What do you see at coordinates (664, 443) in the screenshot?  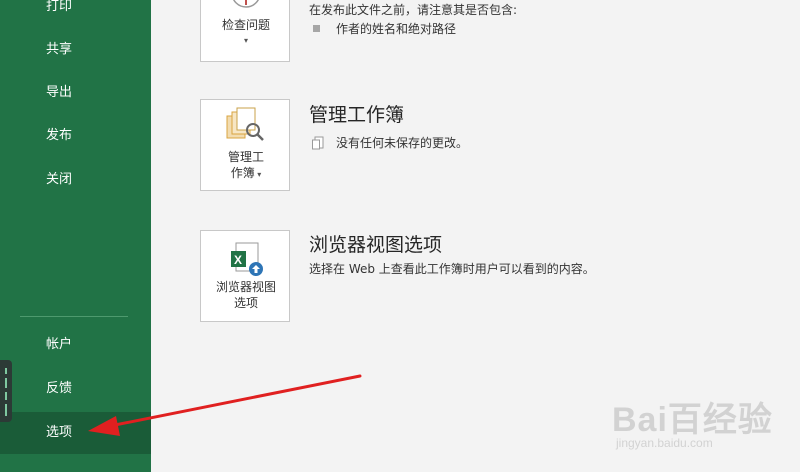 I see `watermark-url: jingyan.baidu.com` at bounding box center [664, 443].